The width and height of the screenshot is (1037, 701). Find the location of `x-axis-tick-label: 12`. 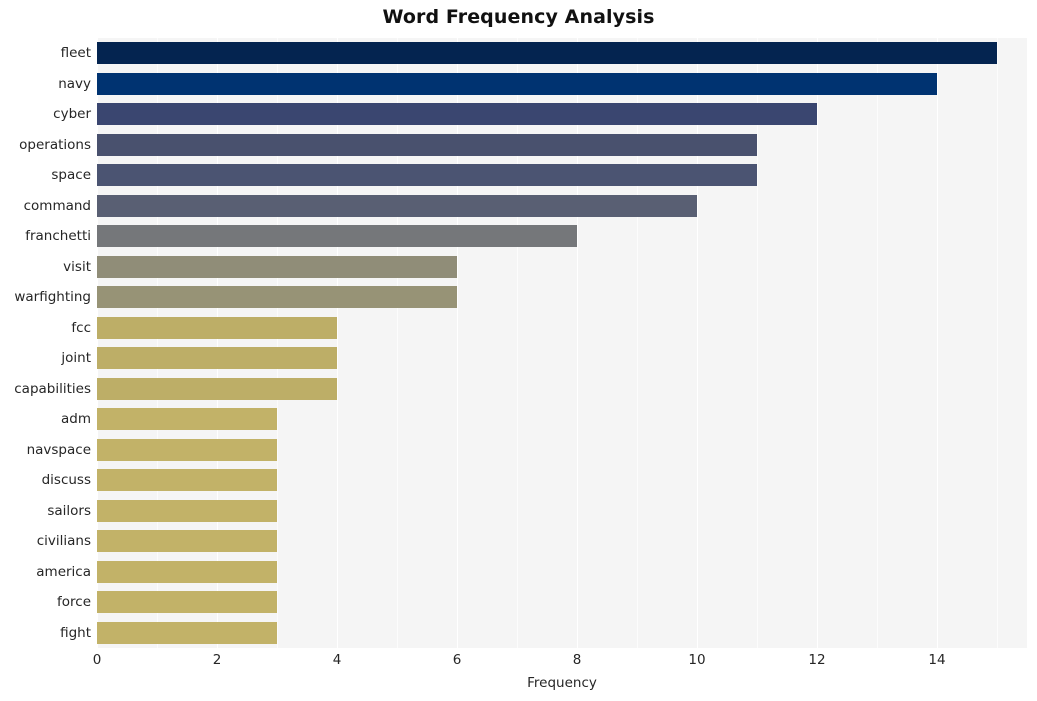

x-axis-tick-label: 12 is located at coordinates (817, 660).